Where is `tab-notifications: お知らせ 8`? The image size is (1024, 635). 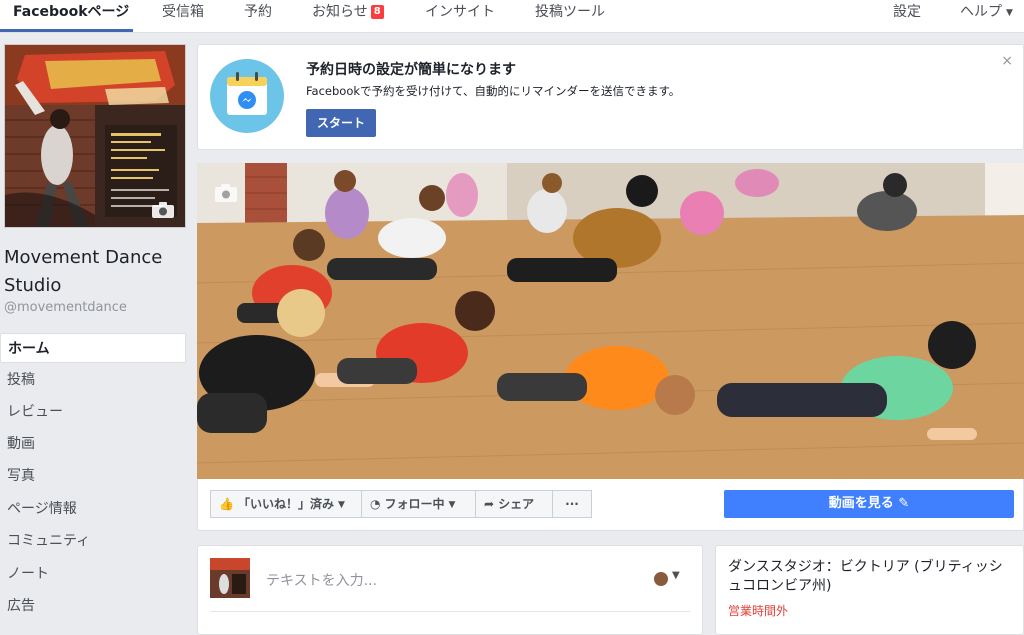
tab-notifications: お知らせ 8 is located at coordinates (348, 16).